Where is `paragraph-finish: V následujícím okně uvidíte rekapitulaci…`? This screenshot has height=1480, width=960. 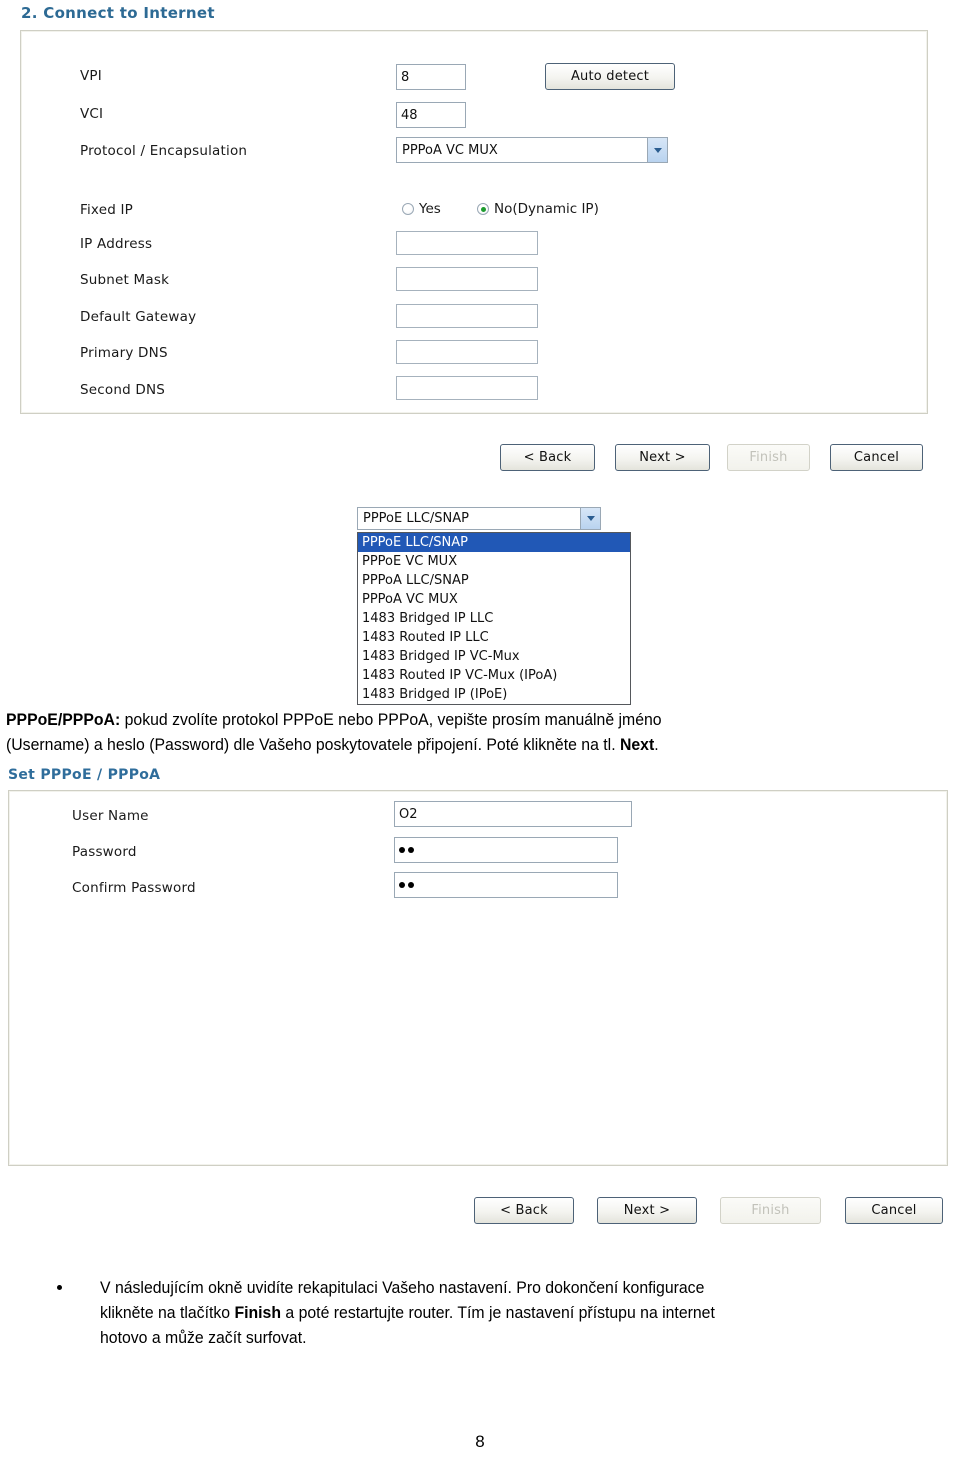 paragraph-finish: V následujícím okně uvidíte rekapitulaci… is located at coordinates (530, 1312).